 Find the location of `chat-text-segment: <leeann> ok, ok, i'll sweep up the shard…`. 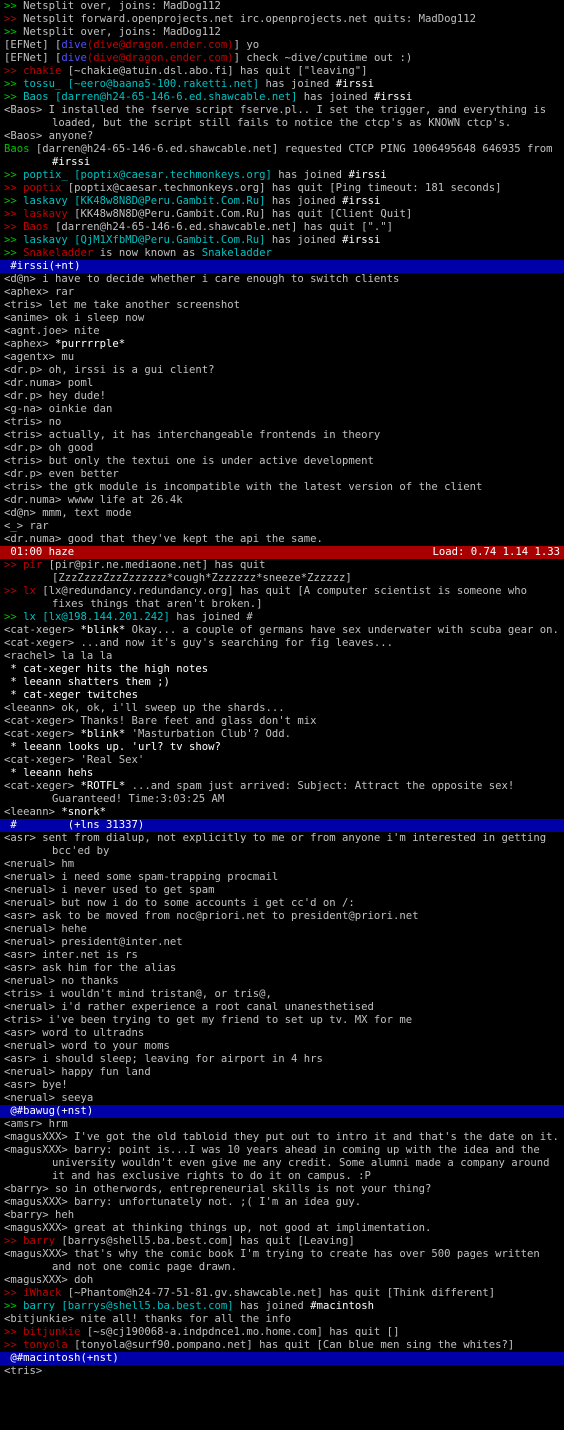

chat-text-segment: <leeann> ok, ok, i'll sweep up the shard… is located at coordinates (144, 708).